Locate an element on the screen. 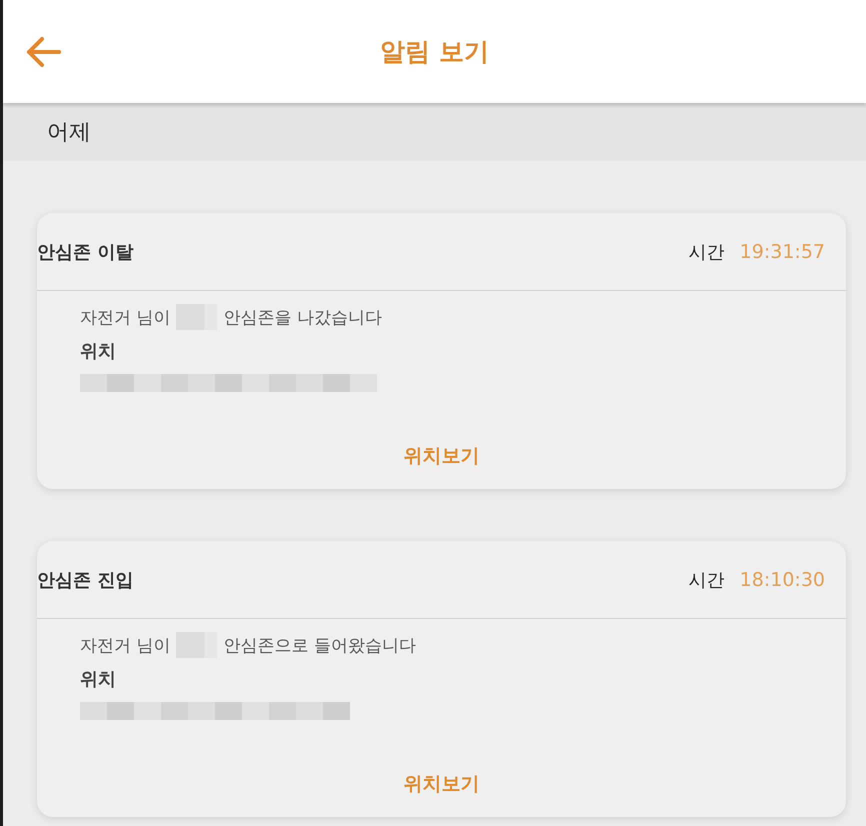 Image resolution: width=866 pixels, height=826 pixels. message-text: 안심존으로 들어왔습니다 is located at coordinates (319, 645).